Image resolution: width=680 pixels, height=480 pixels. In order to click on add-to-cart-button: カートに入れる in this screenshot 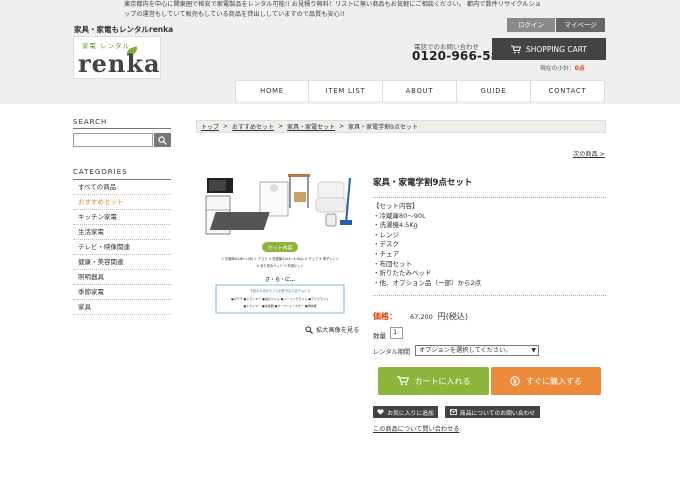, I will do `click(433, 381)`.